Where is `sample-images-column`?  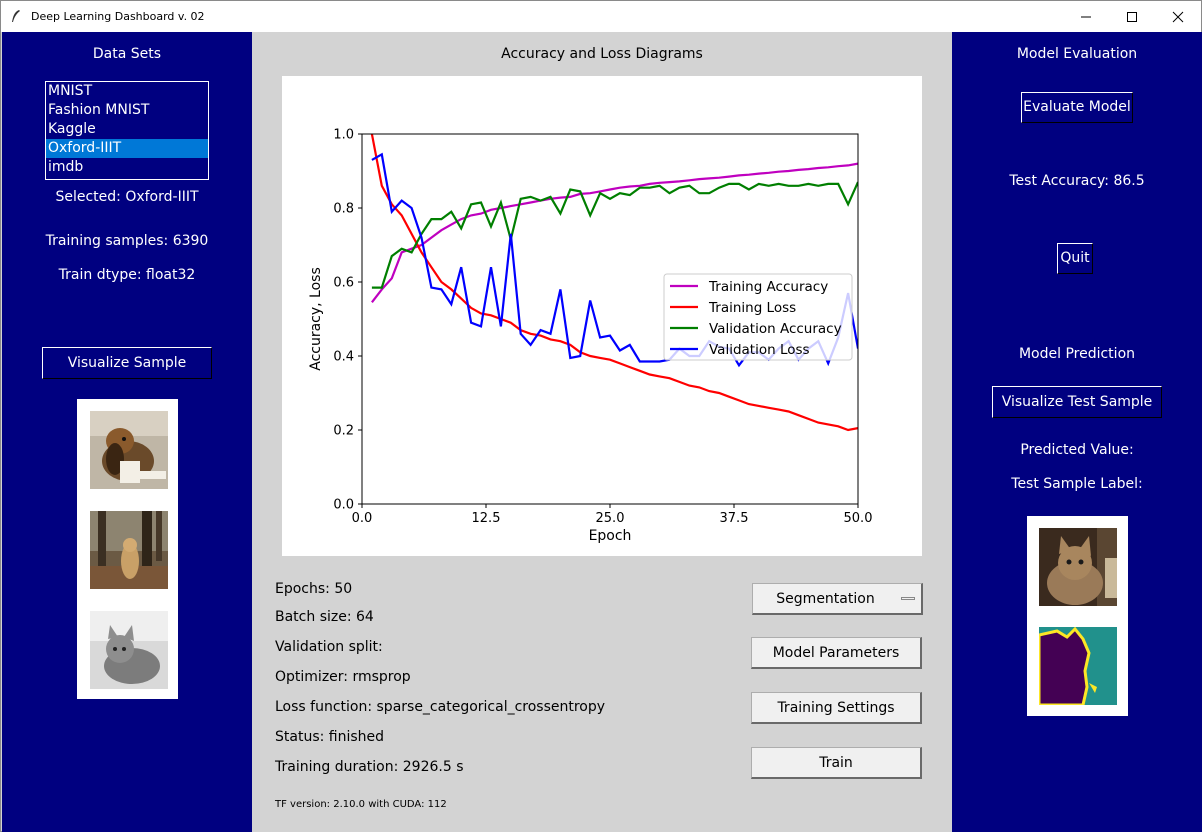
sample-images-column is located at coordinates (127, 549).